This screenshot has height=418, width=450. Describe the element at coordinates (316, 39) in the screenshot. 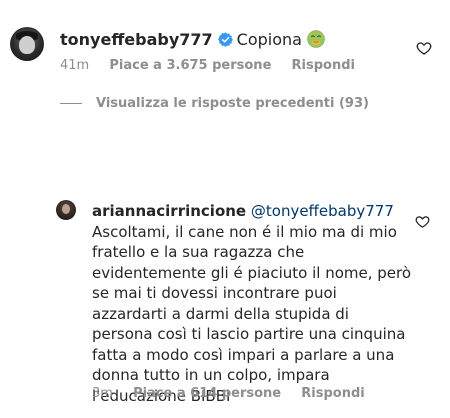

I see `nauseated-face-emoji-icon` at that location.